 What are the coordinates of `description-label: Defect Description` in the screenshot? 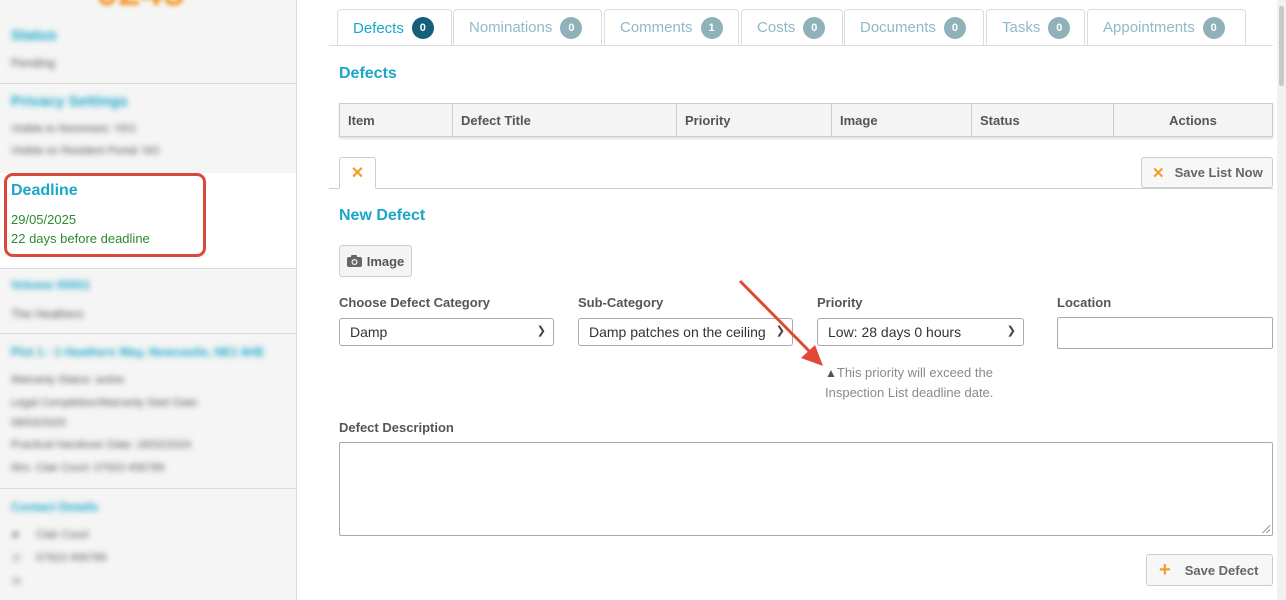 It's located at (396, 427).